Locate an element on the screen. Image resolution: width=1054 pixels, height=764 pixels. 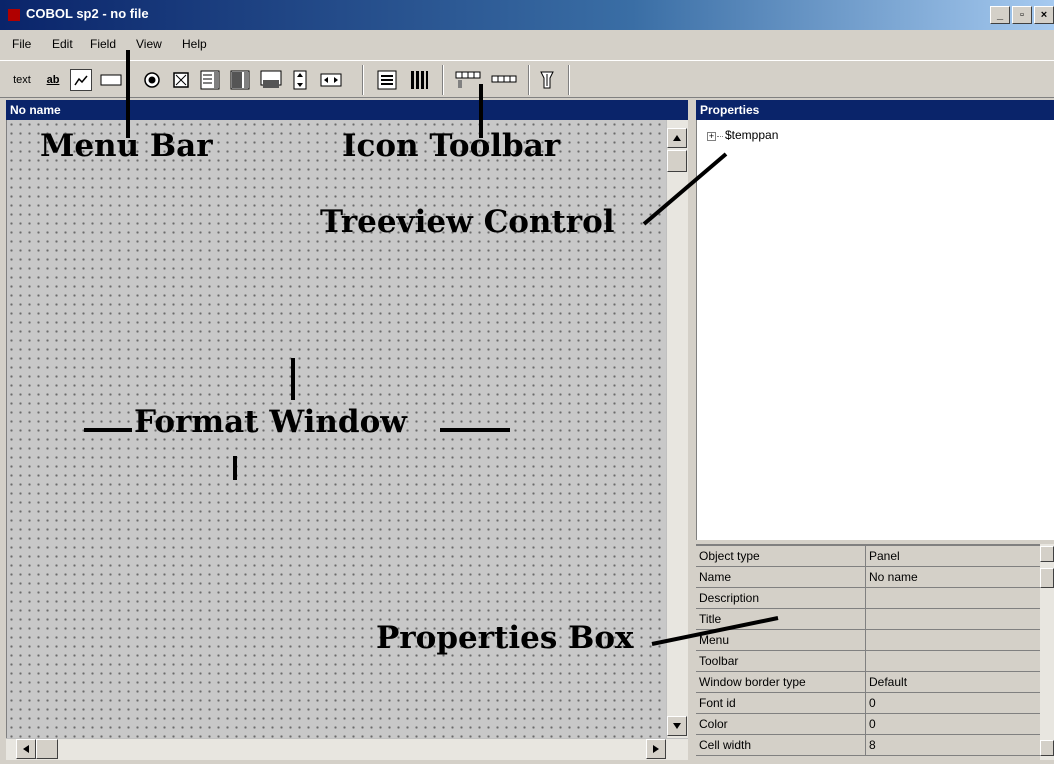
icon-toolbar: text ab is located at coordinates (527, 79).